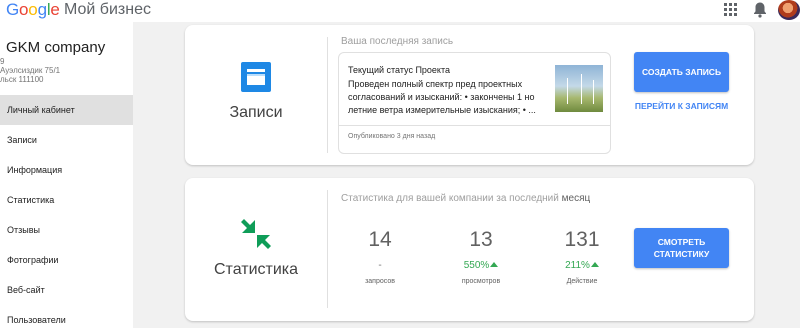 The width and height of the screenshot is (800, 328). I want to click on sidebar-item-photos: Фотографии, so click(66, 260).